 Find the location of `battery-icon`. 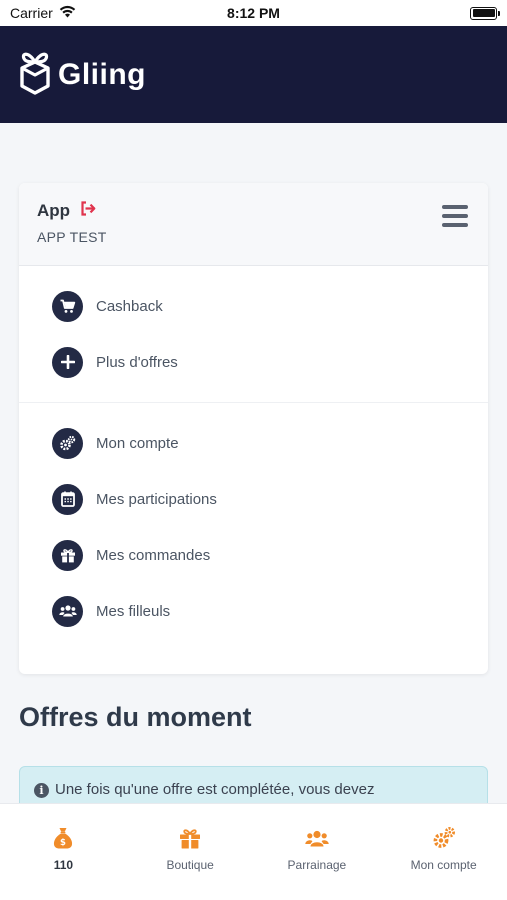

battery-icon is located at coordinates (485, 13).